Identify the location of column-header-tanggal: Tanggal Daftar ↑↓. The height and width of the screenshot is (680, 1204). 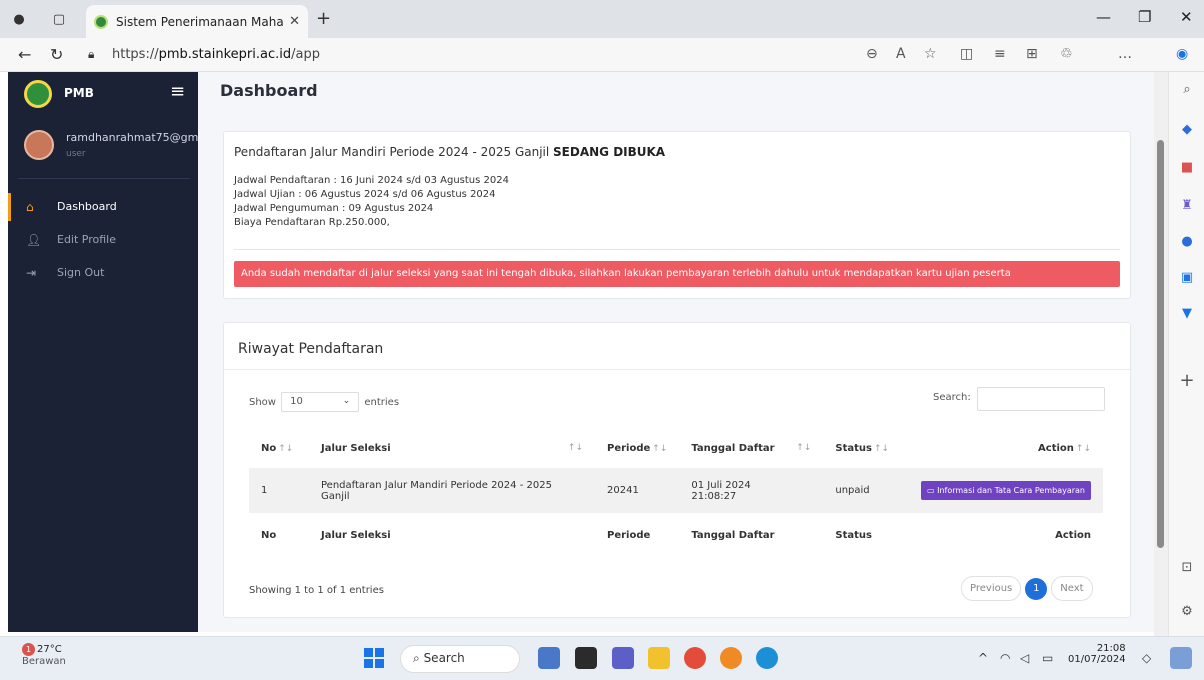
(751, 448).